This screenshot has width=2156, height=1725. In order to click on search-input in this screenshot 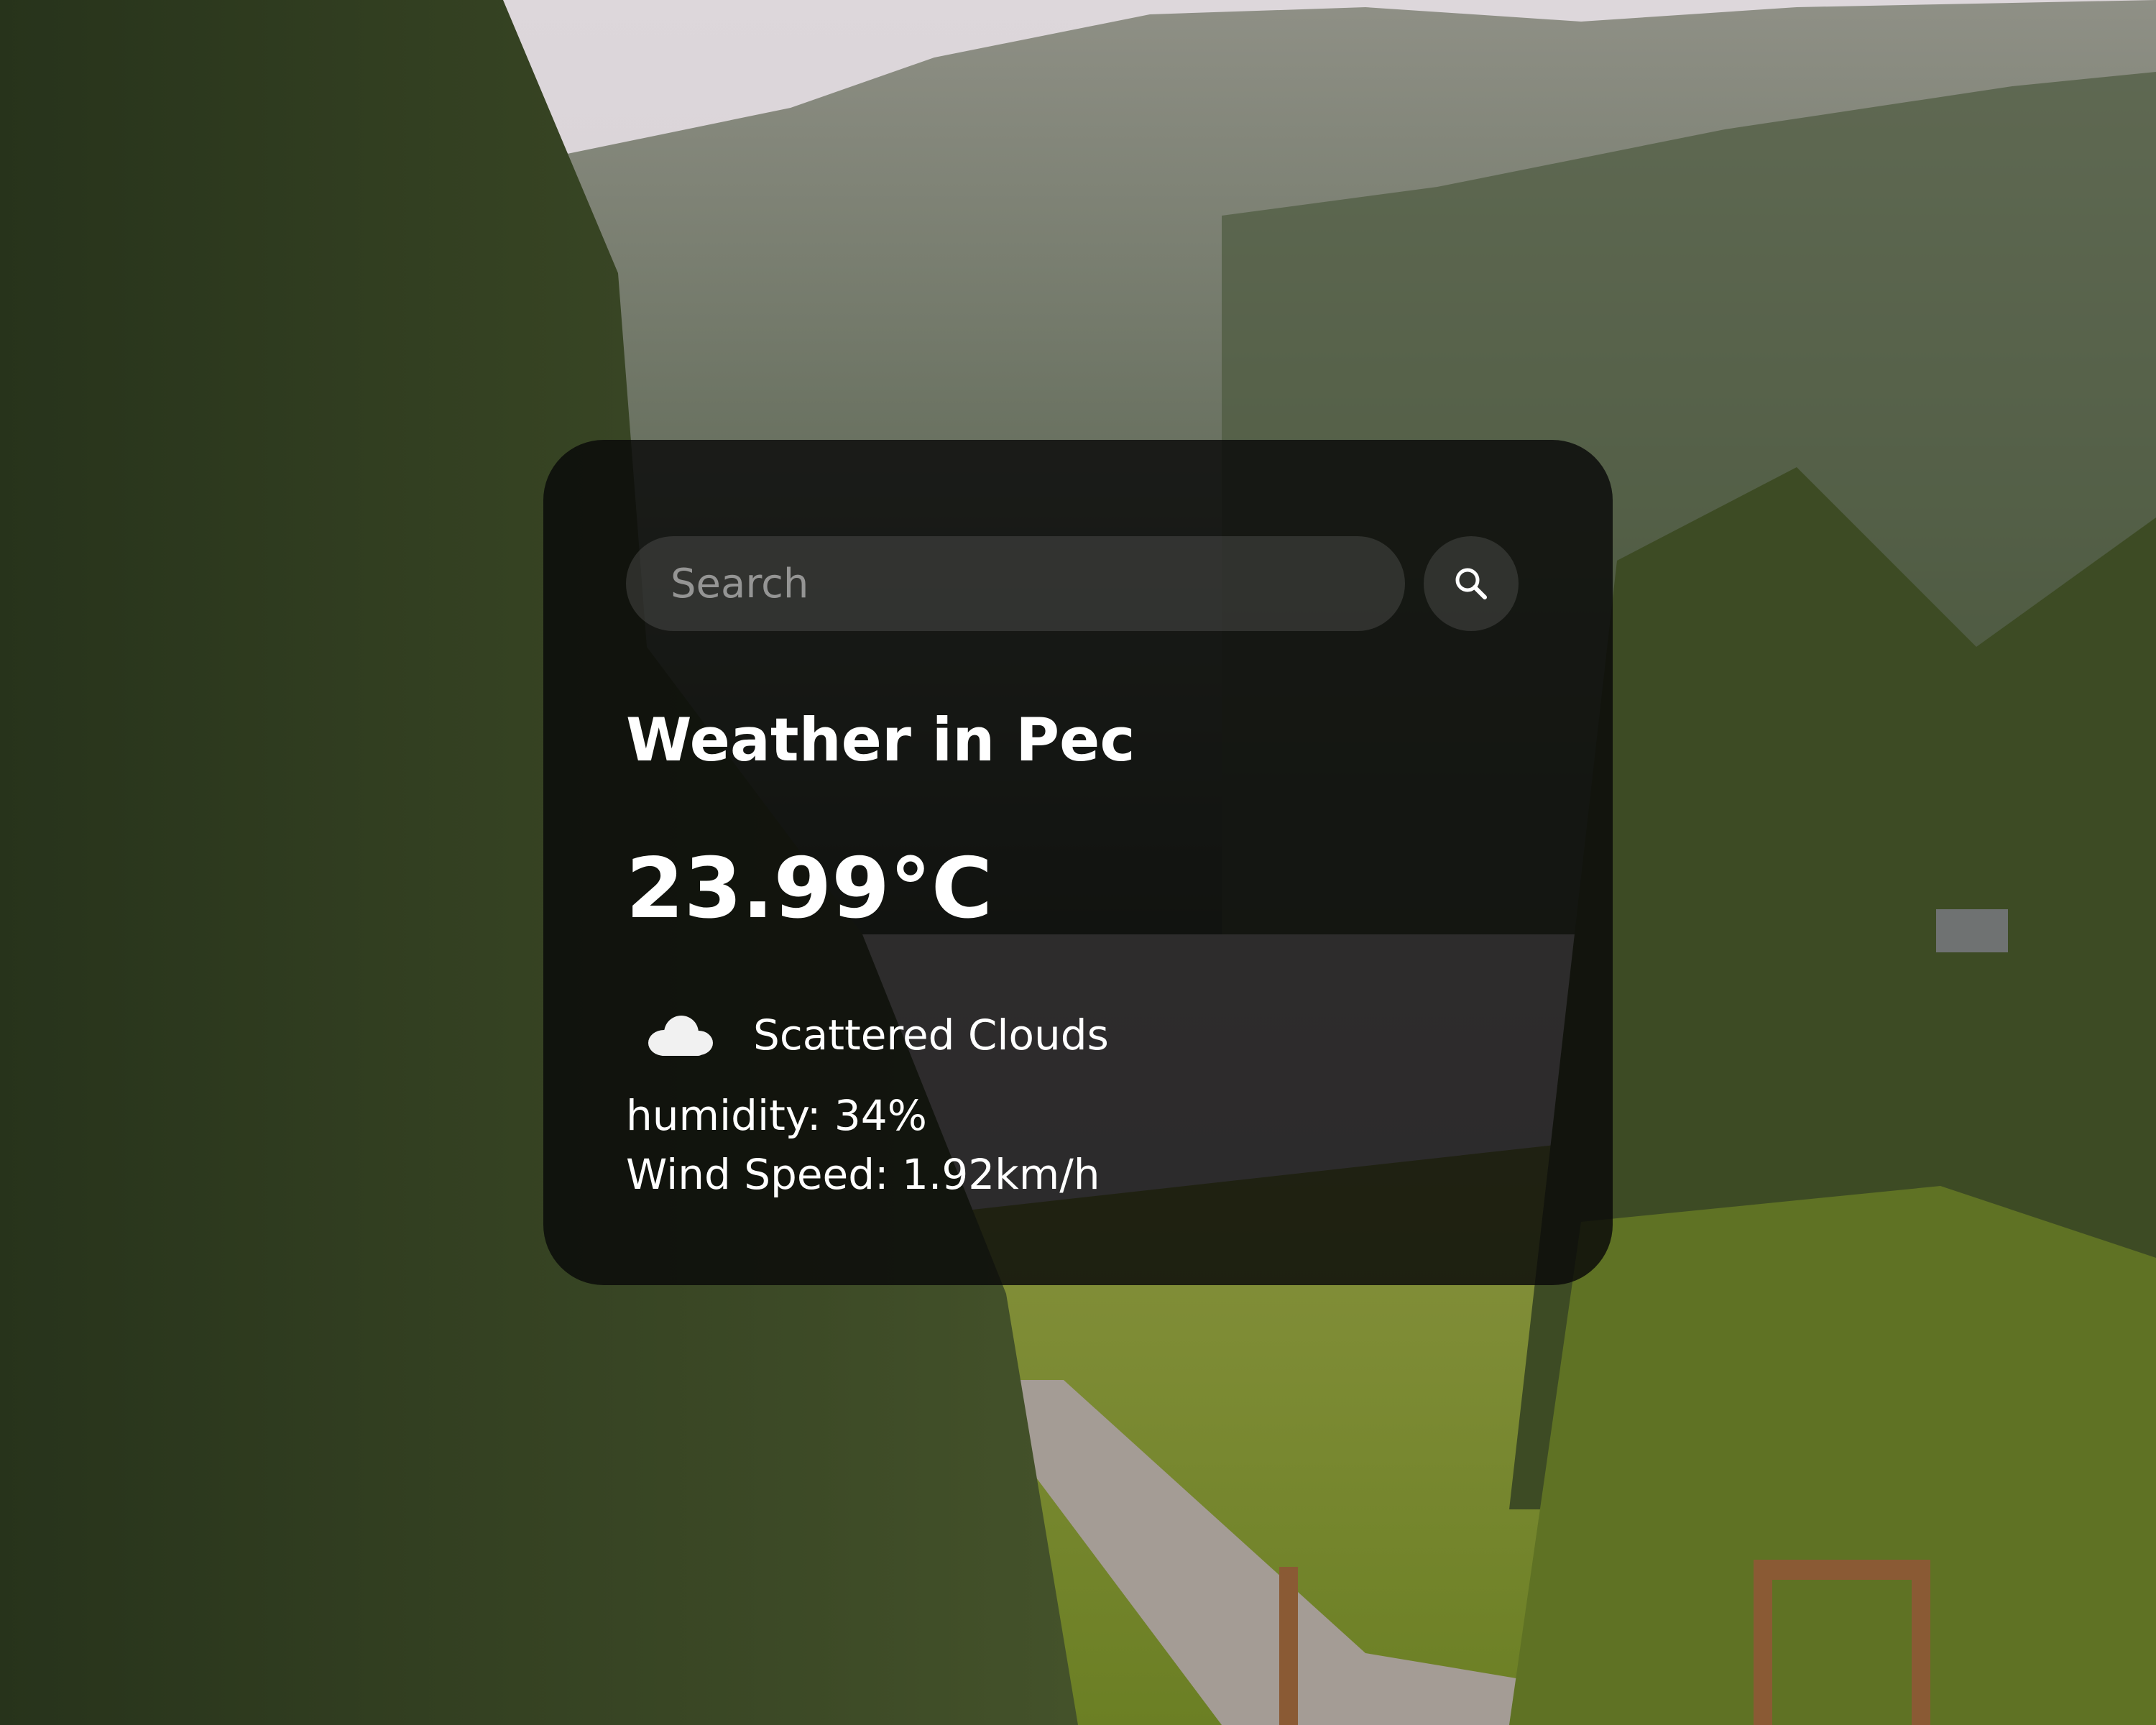, I will do `click(1015, 583)`.